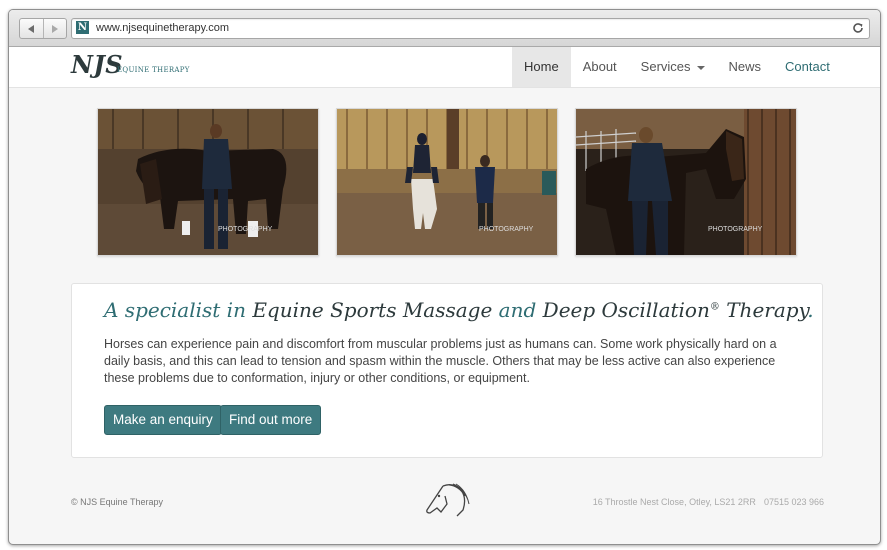  I want to click on photo-rider-pony: PHOTOGRAPHY, so click(447, 182).